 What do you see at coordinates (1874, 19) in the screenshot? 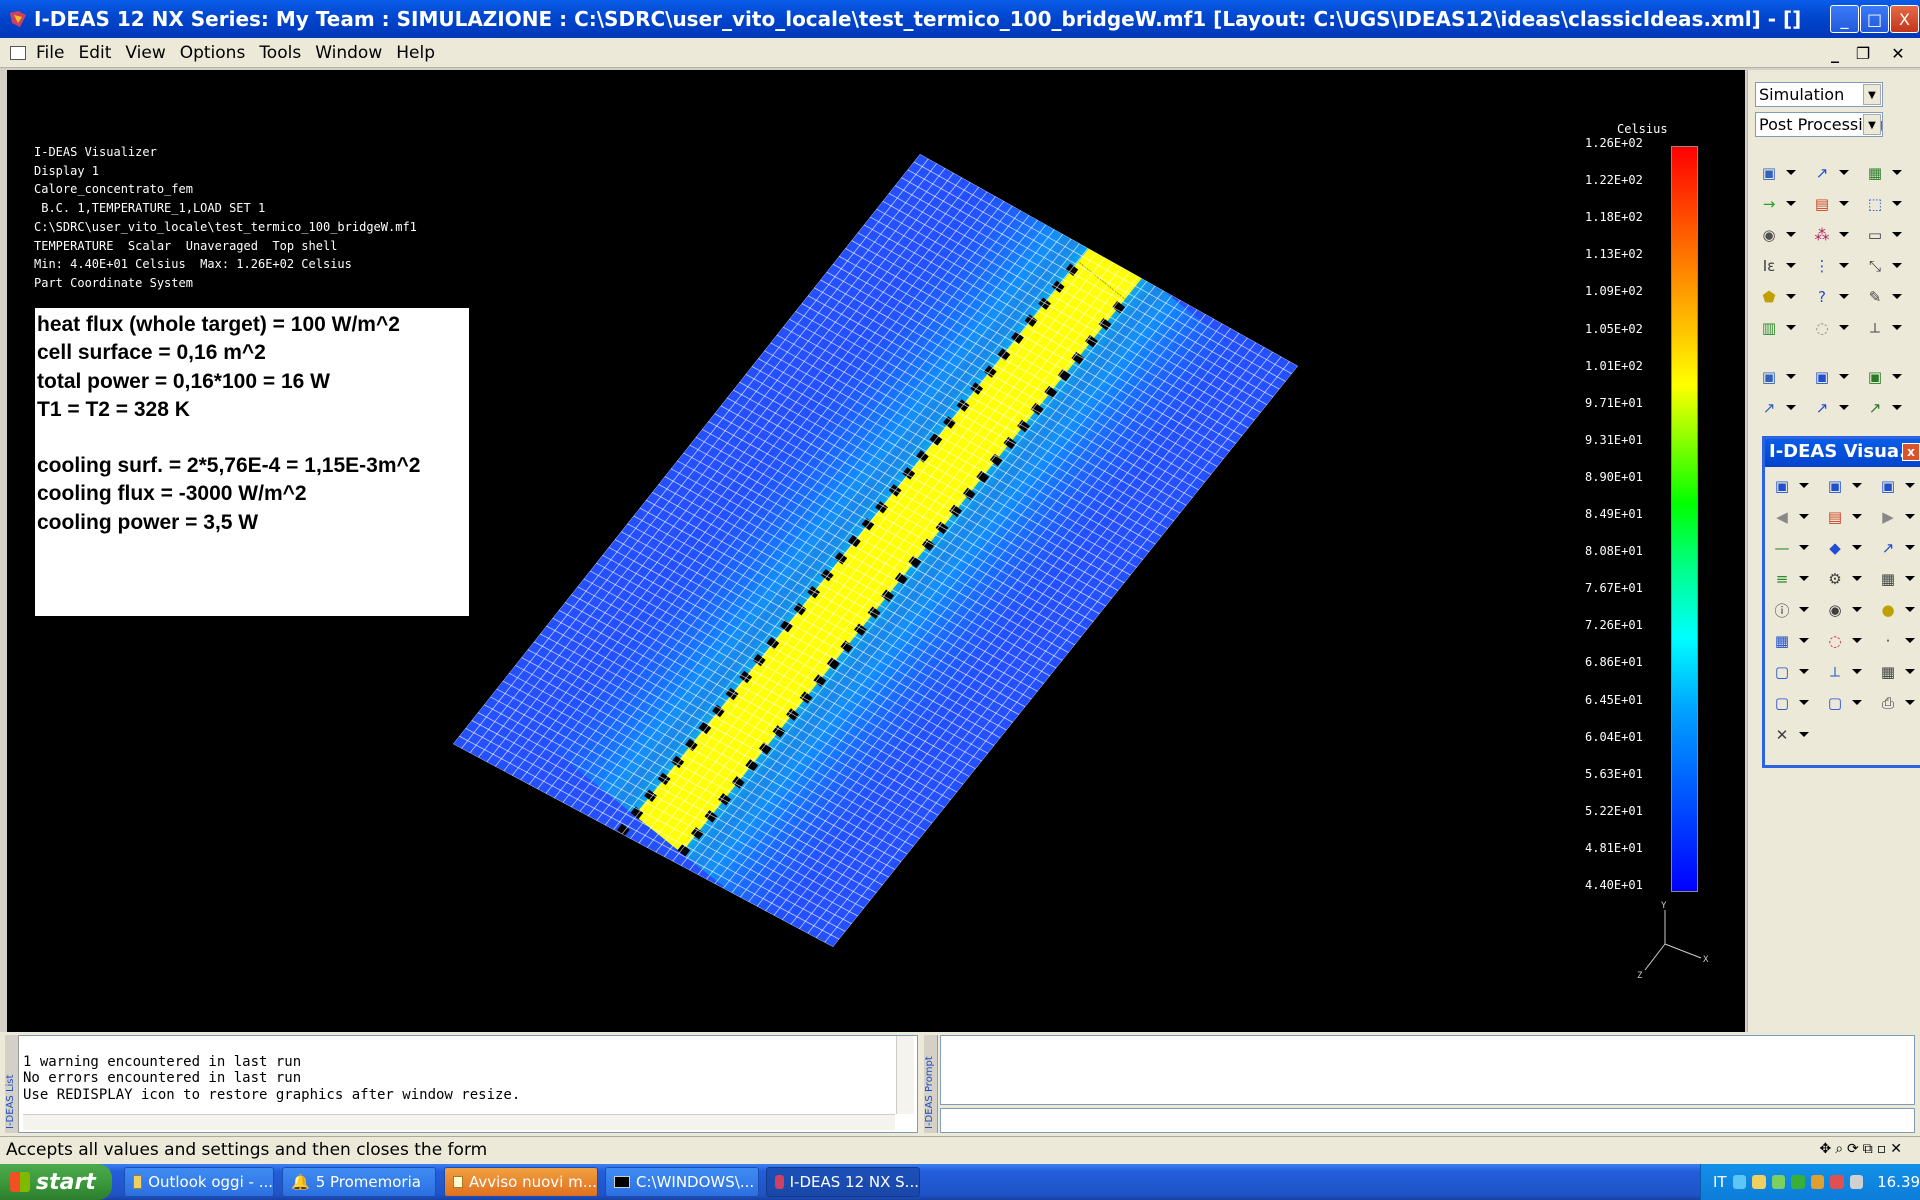
I see `maximize-button: □` at bounding box center [1874, 19].